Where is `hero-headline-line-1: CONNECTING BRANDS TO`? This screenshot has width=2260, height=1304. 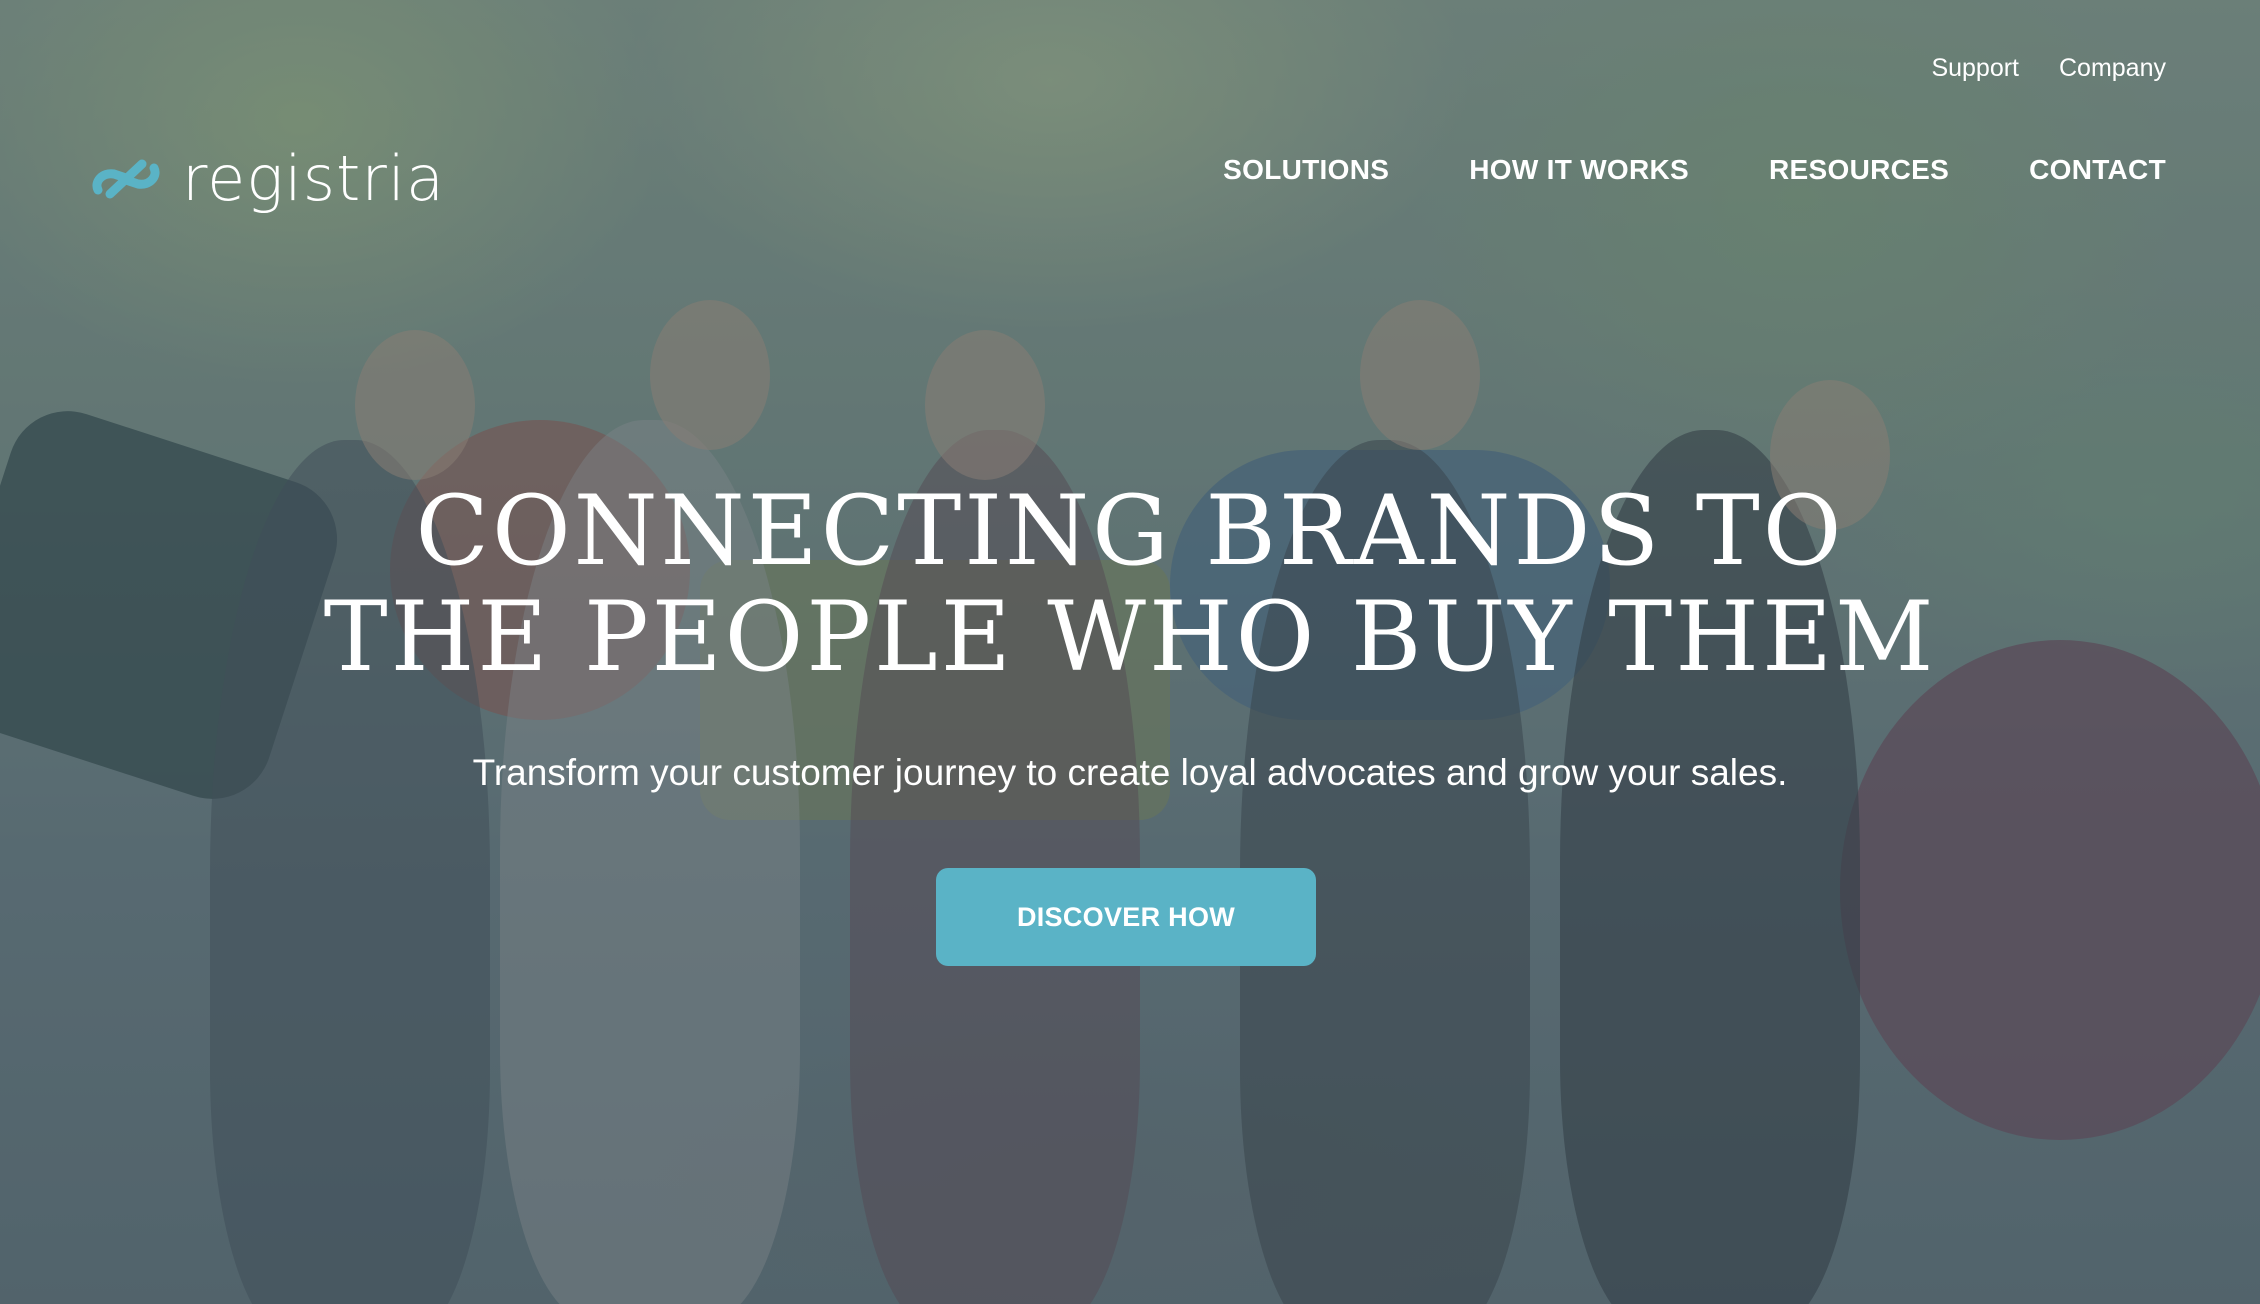 hero-headline-line-1: CONNECTING BRANDS TO is located at coordinates (1130, 531).